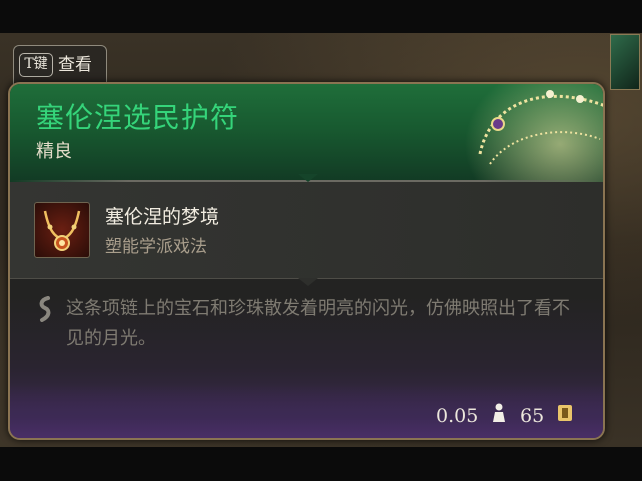  Describe the element at coordinates (75, 65) in the screenshot. I see `inspect-label: 查看` at that location.